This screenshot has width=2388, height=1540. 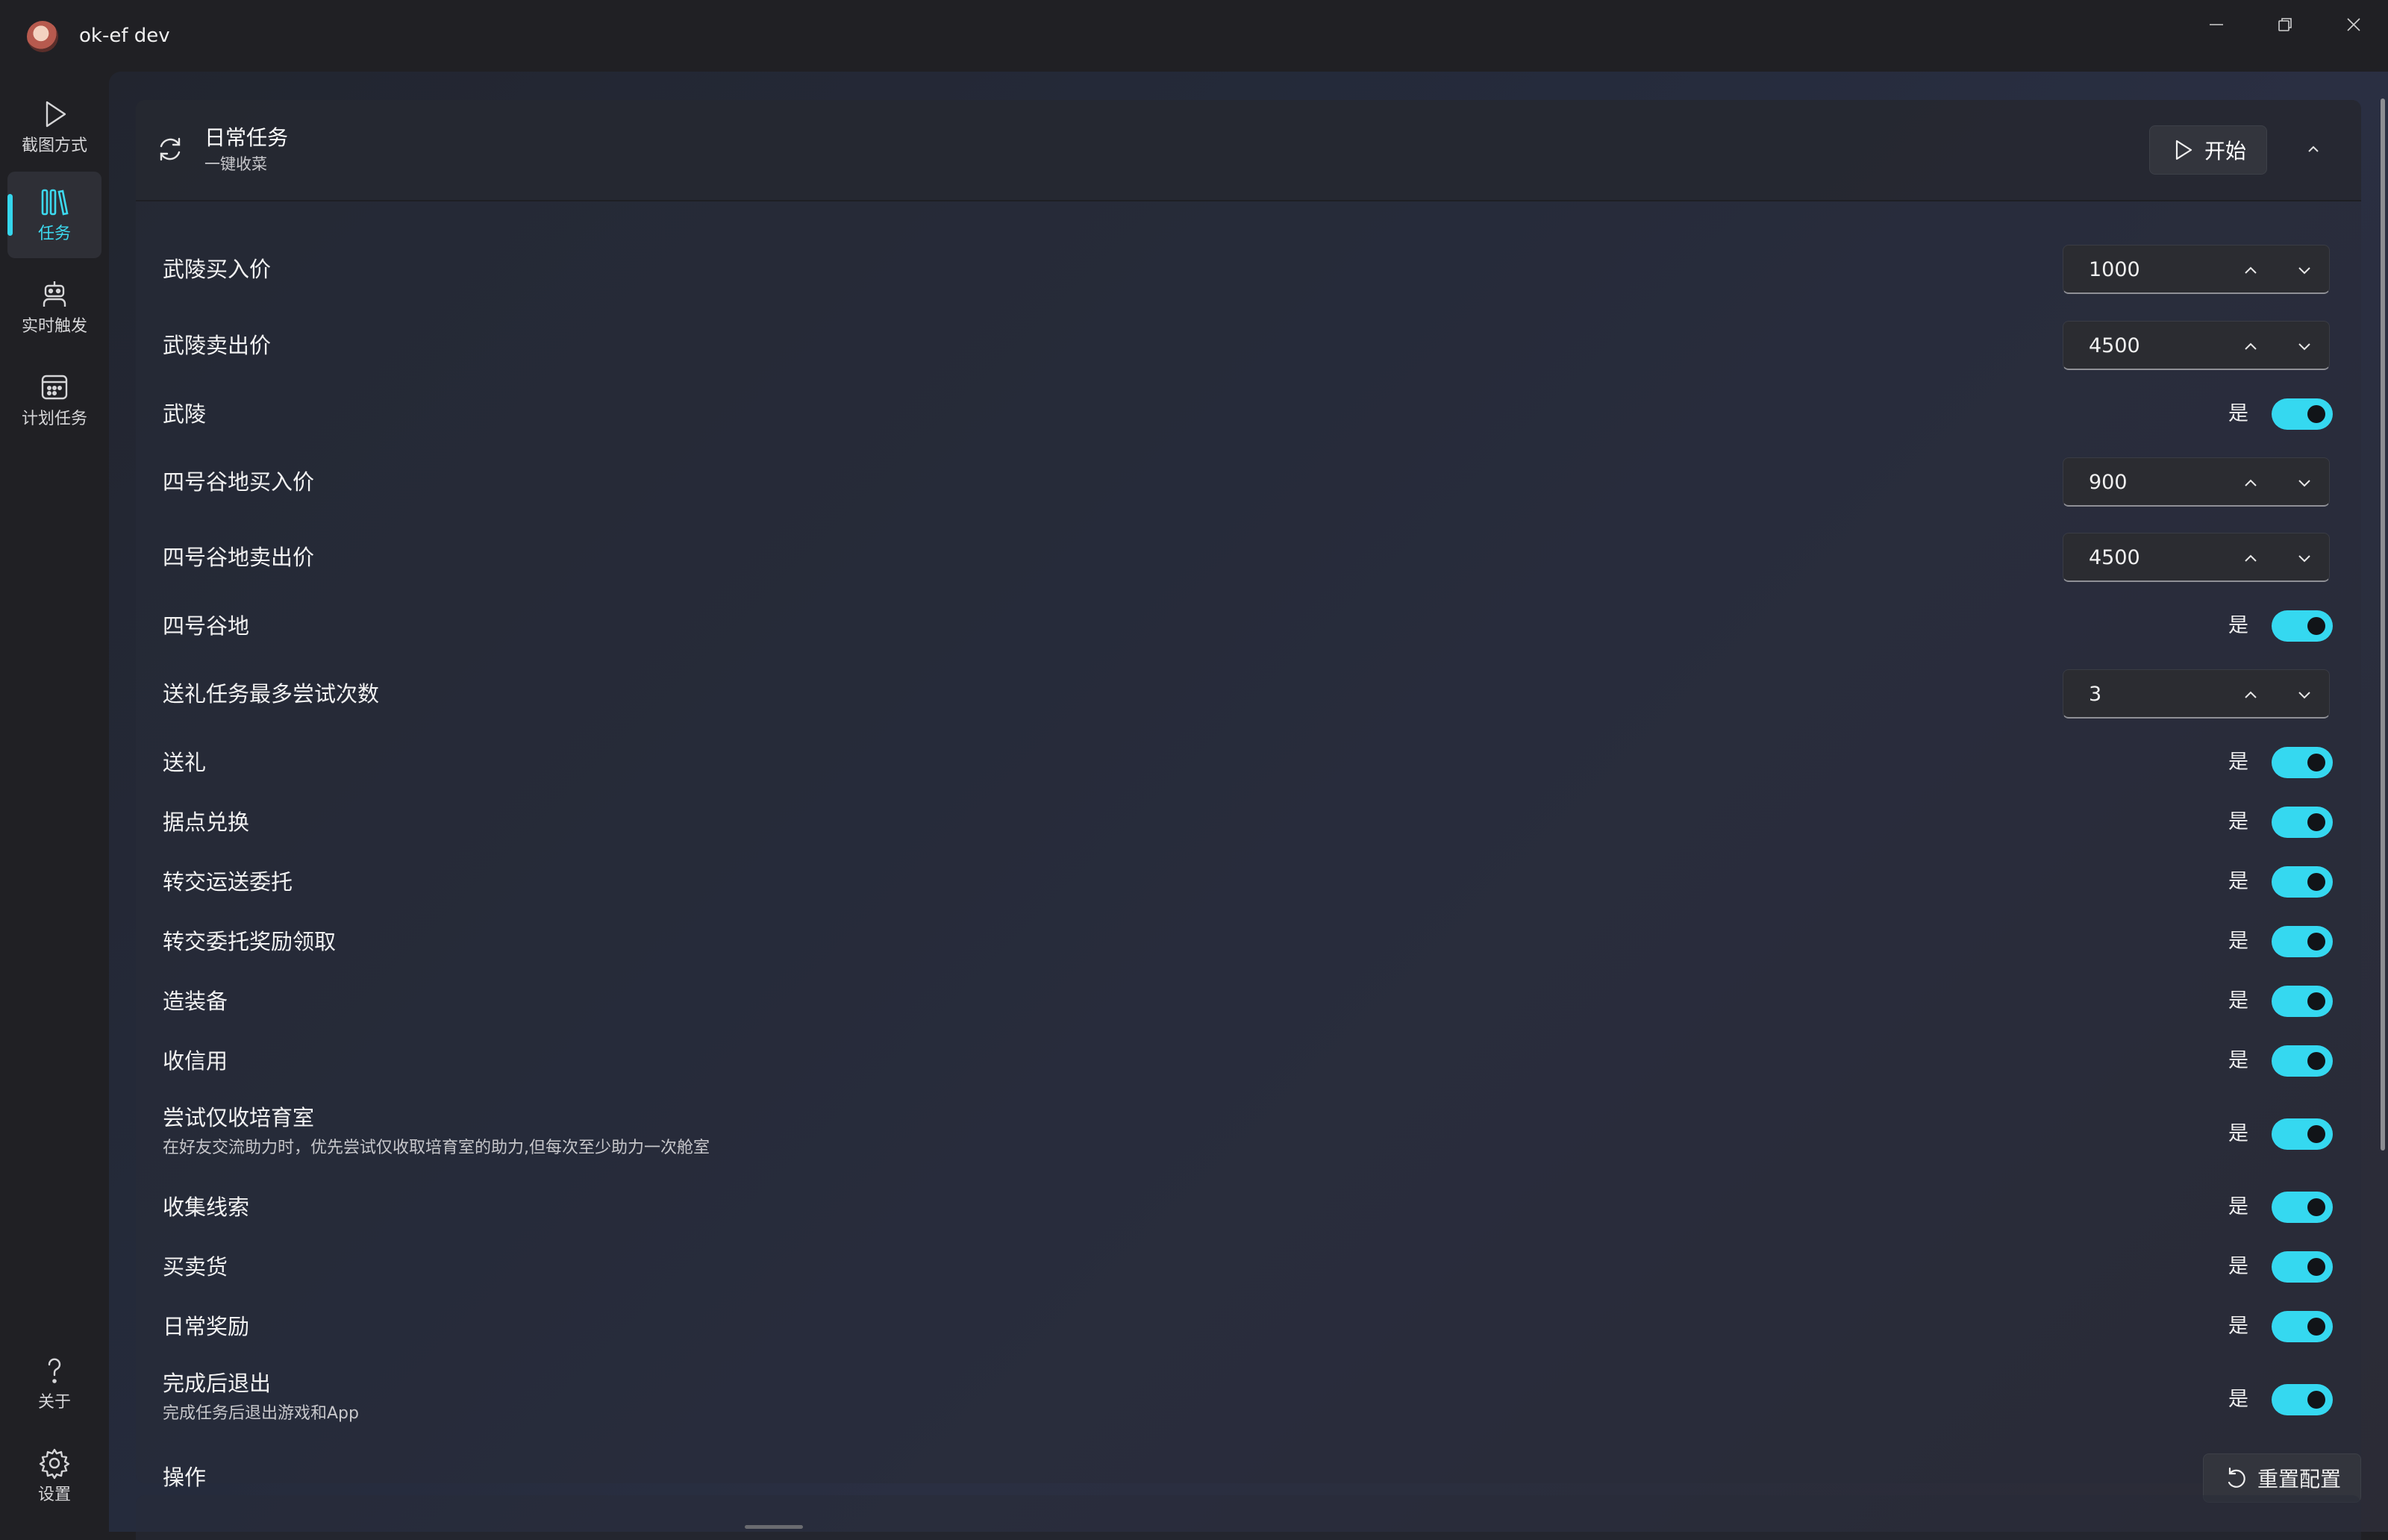 What do you see at coordinates (56, 115) in the screenshot?
I see `play-icon` at bounding box center [56, 115].